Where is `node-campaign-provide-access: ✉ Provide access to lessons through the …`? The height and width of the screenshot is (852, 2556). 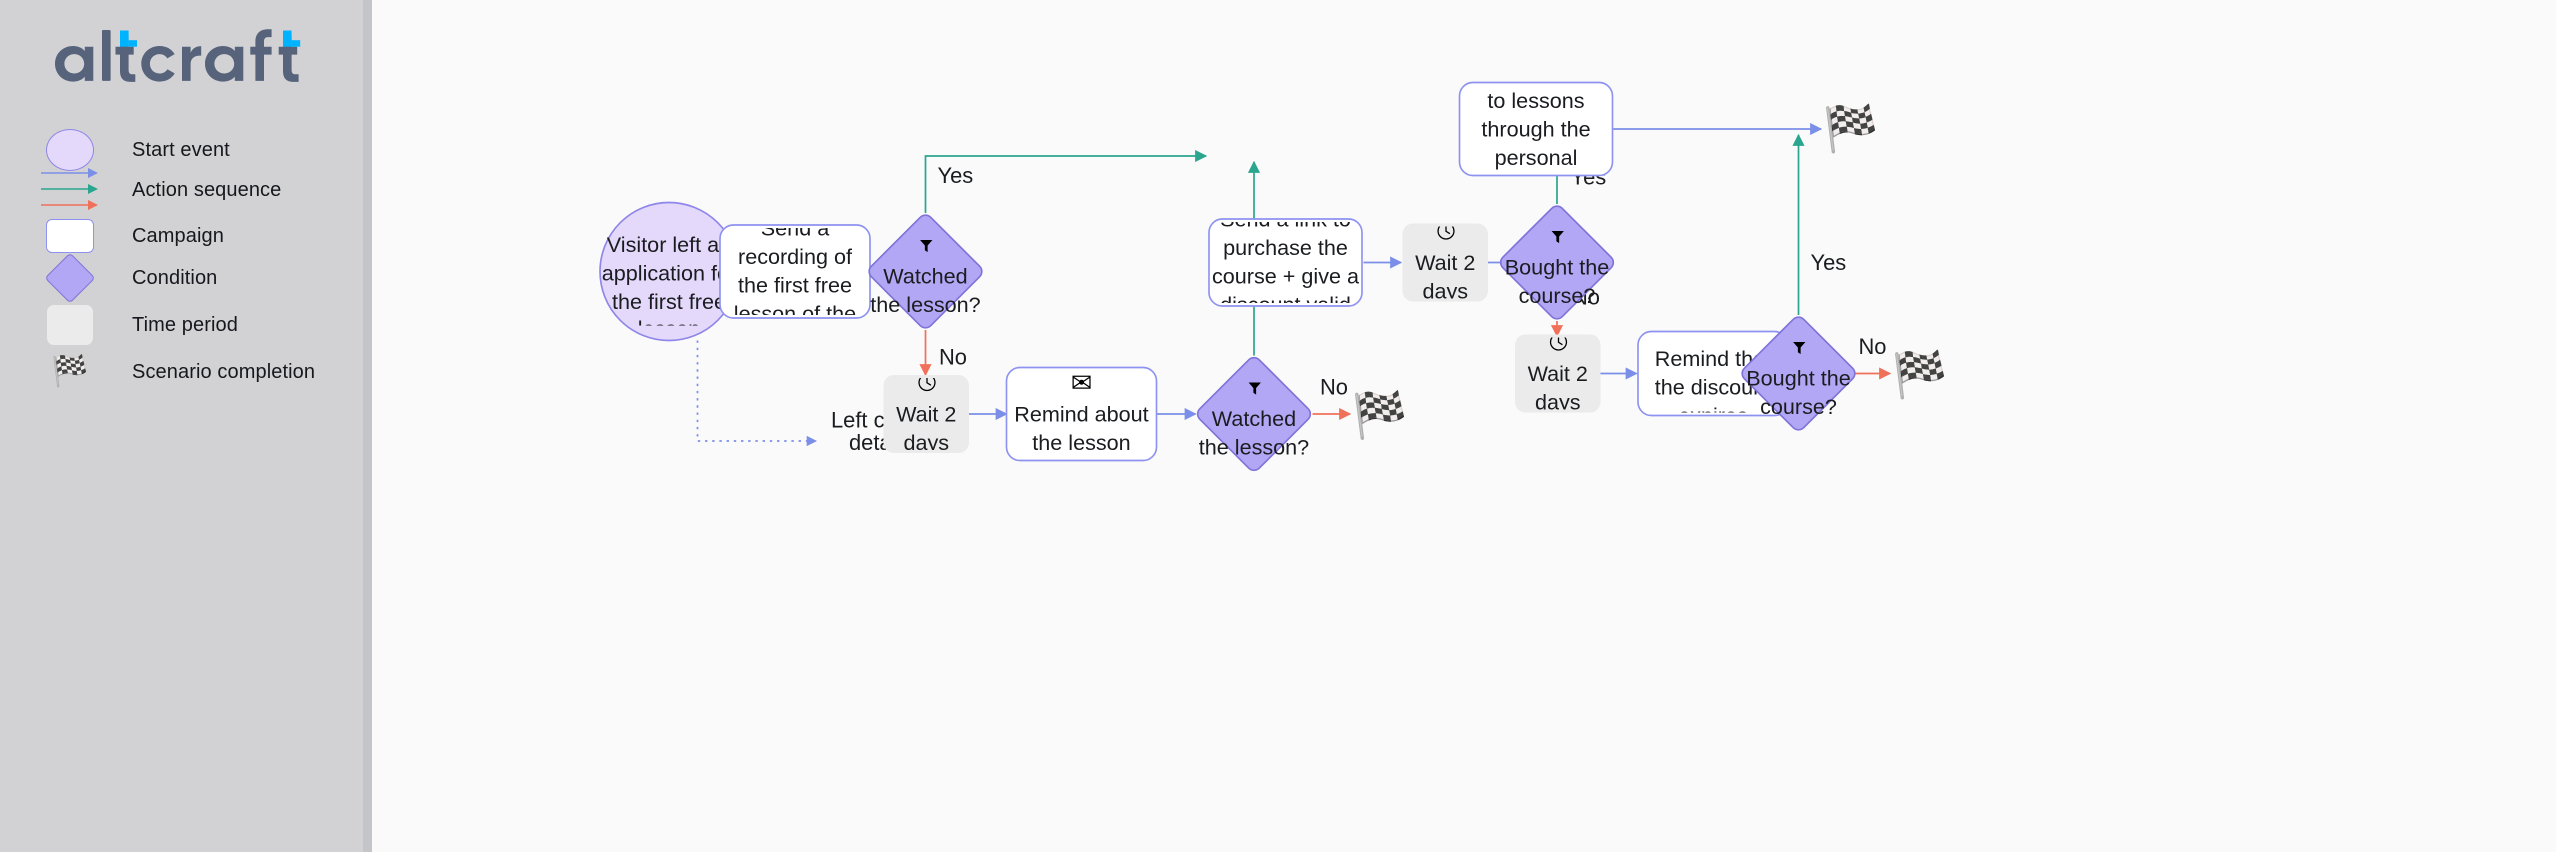
node-campaign-provide-access: ✉ Provide access to lessons through the … is located at coordinates (1536, 129).